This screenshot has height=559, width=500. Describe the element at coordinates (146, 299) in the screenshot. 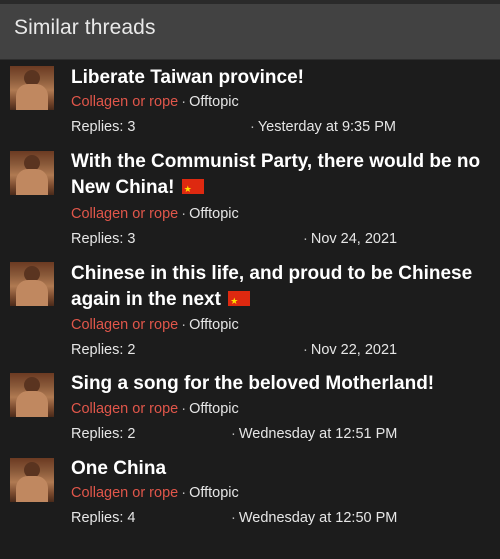

I see `thread-title-text-line2: again in the next` at that location.